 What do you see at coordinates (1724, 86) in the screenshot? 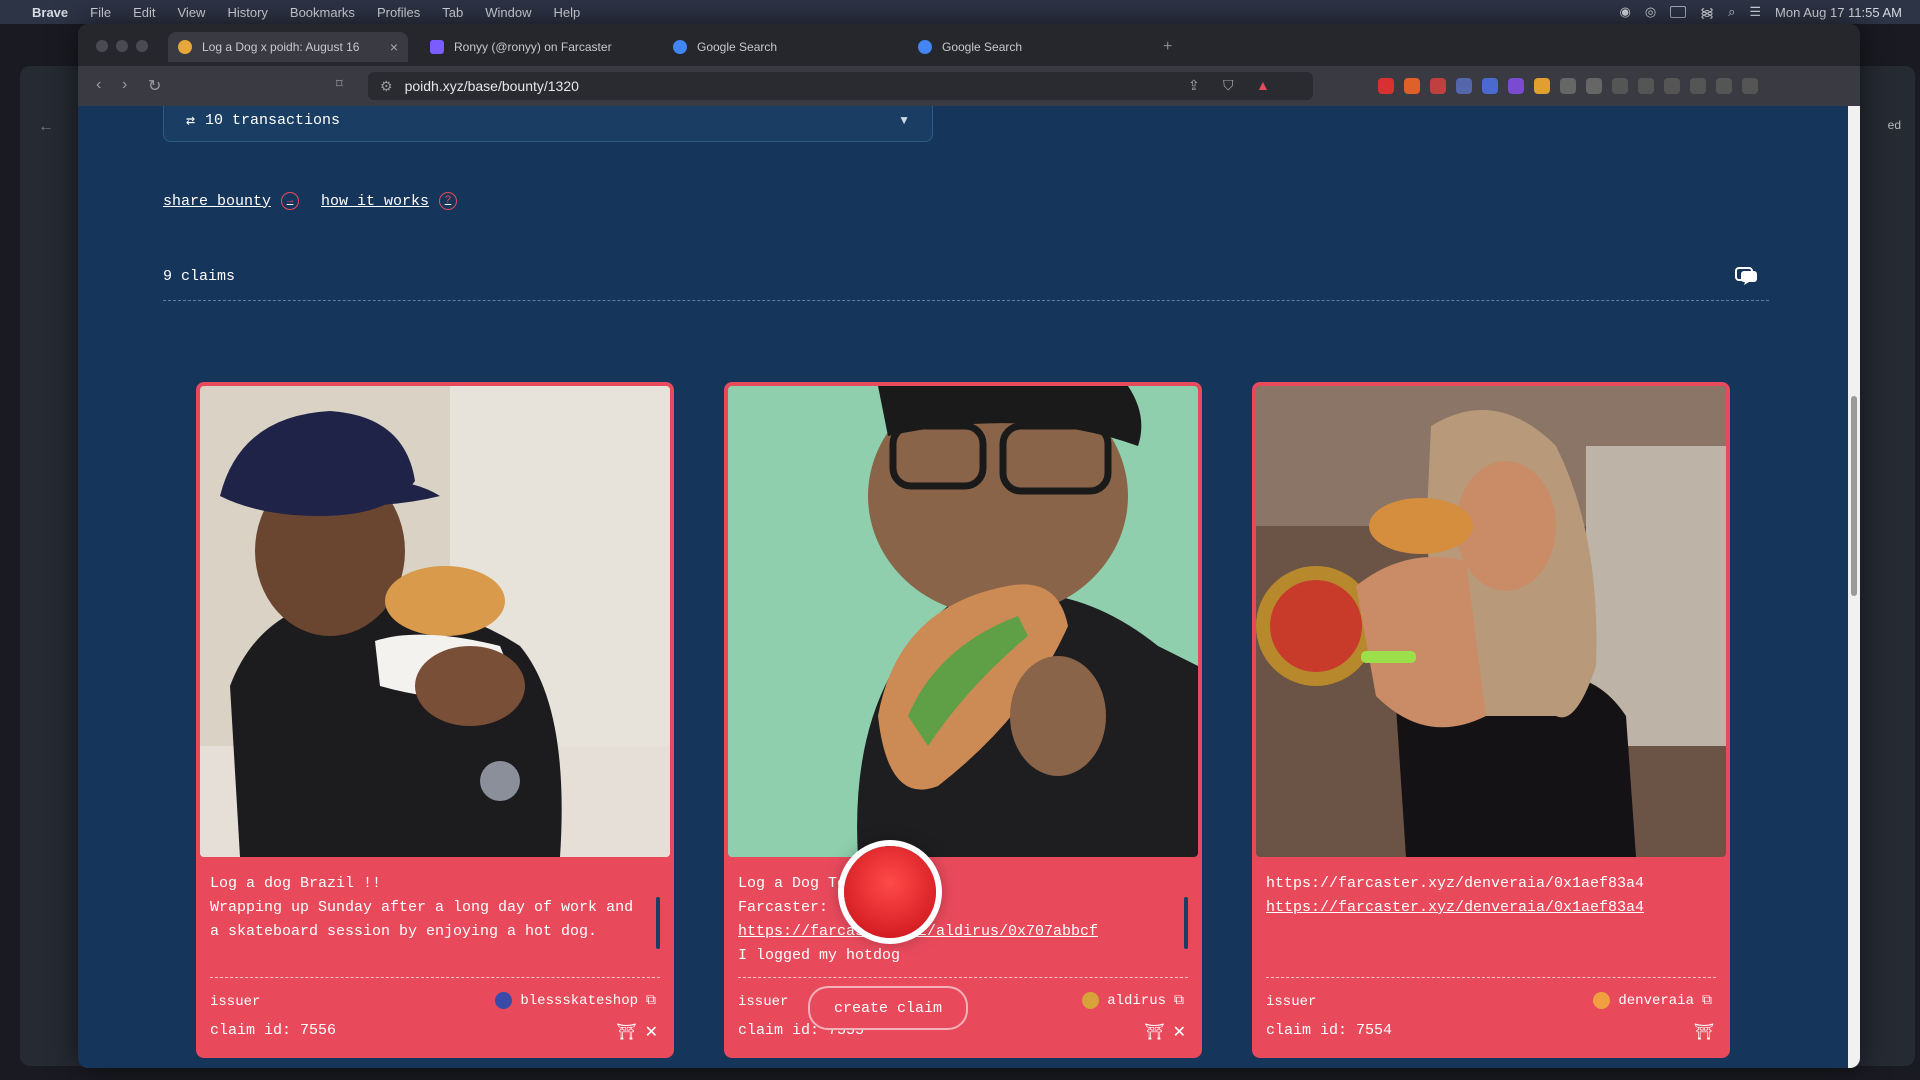
I see `vpn-icon` at bounding box center [1724, 86].